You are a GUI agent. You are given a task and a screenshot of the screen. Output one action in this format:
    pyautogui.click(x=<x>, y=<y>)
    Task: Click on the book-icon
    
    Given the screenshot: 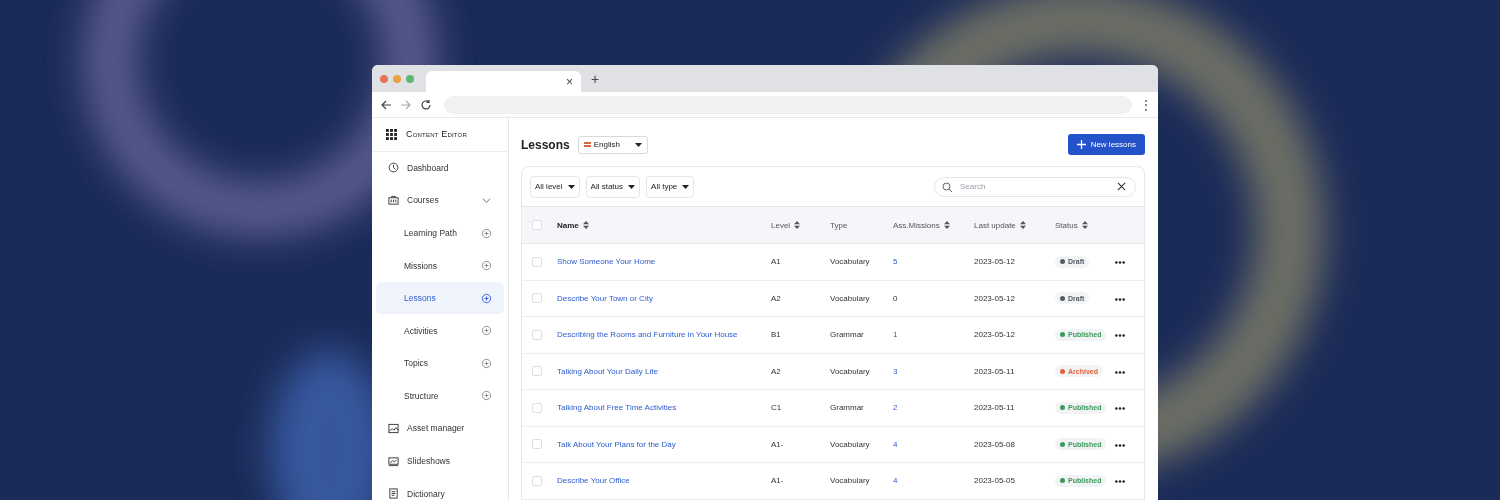 What is the action you would take?
    pyautogui.click(x=393, y=494)
    